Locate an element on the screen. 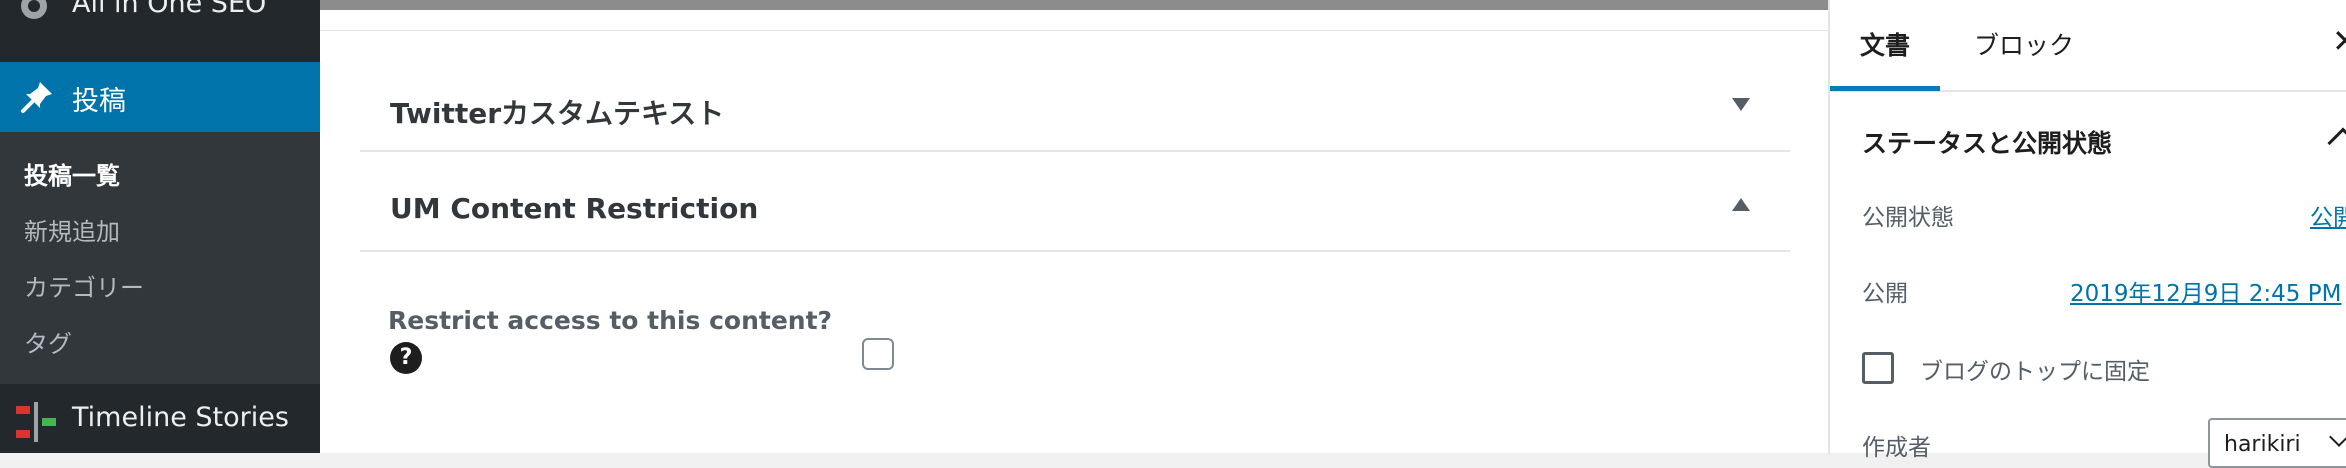  help-icon: ? is located at coordinates (406, 358).